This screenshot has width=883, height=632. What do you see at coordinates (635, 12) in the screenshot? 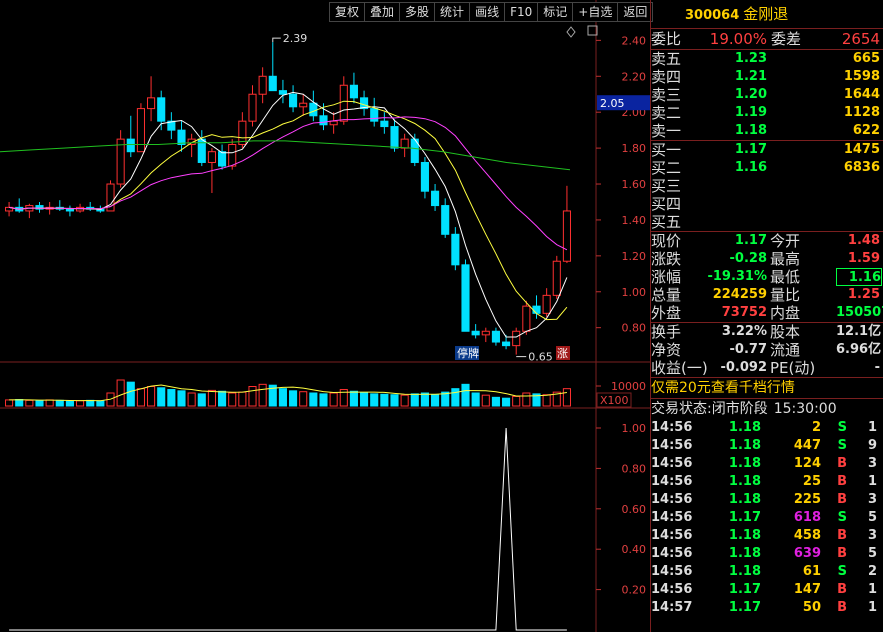
I see `toolbar-button: 返回` at bounding box center [635, 12].